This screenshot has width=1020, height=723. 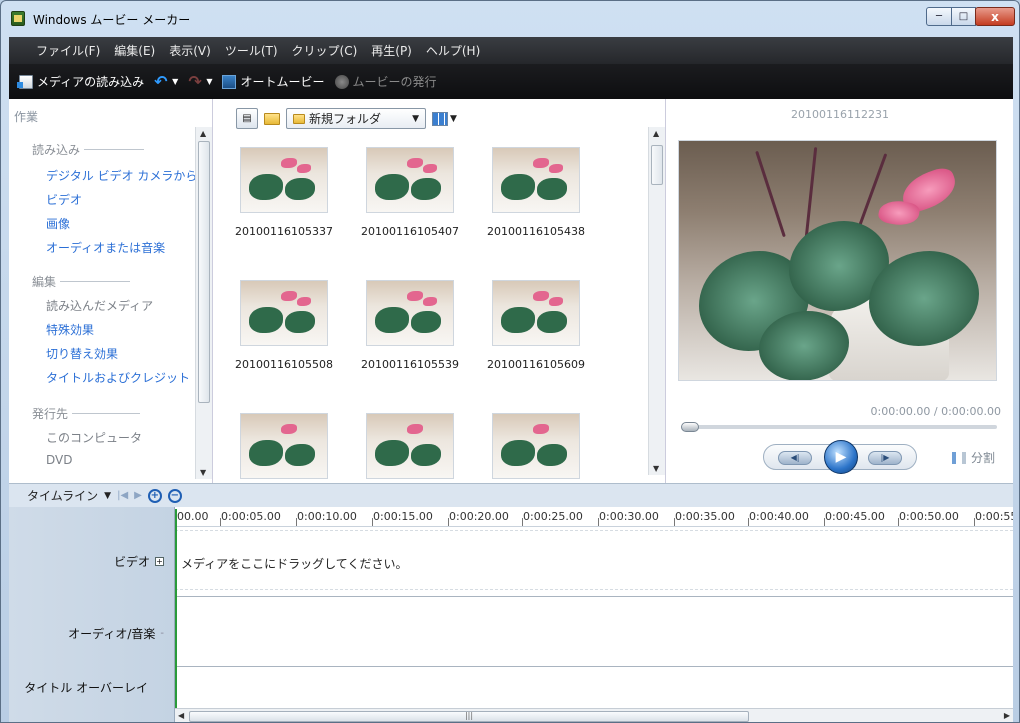 I want to click on publish-movie-button: ムービーの発行, so click(x=385, y=81).